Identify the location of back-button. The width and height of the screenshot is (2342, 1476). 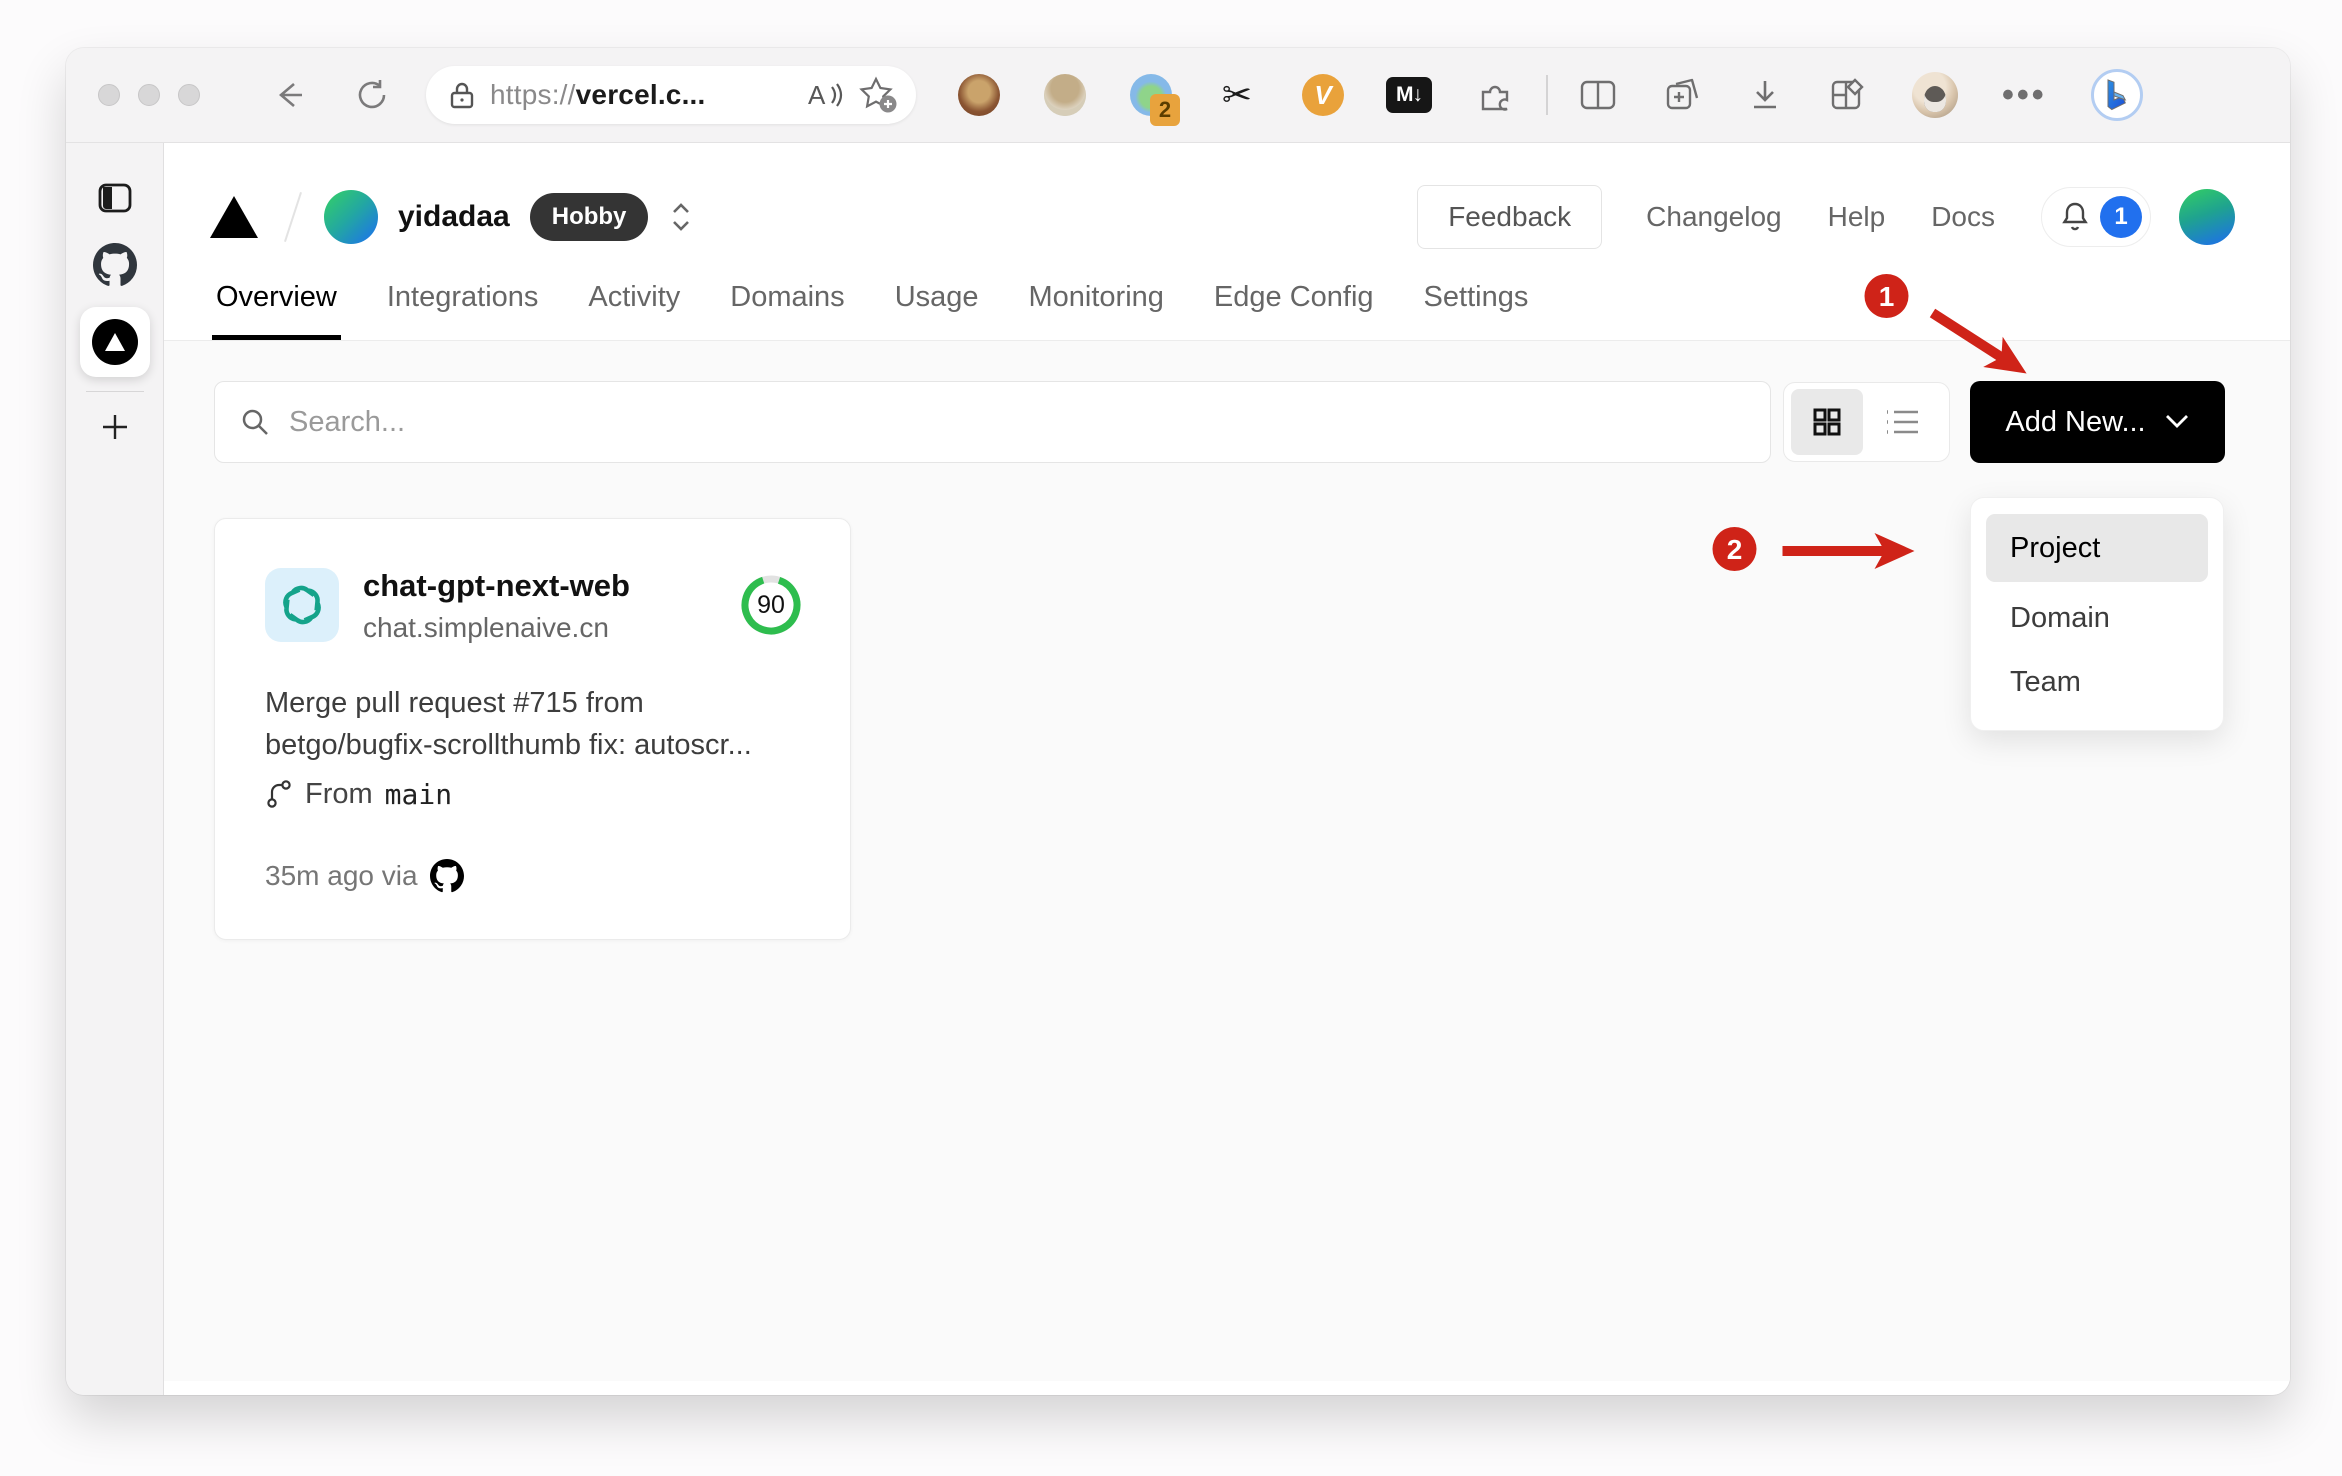
(288, 95).